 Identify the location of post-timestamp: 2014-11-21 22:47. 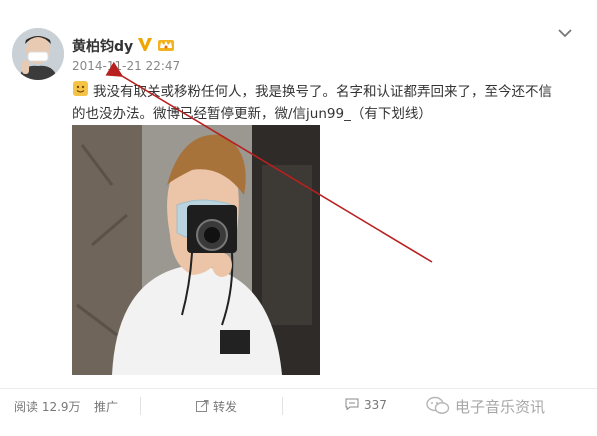
(126, 66).